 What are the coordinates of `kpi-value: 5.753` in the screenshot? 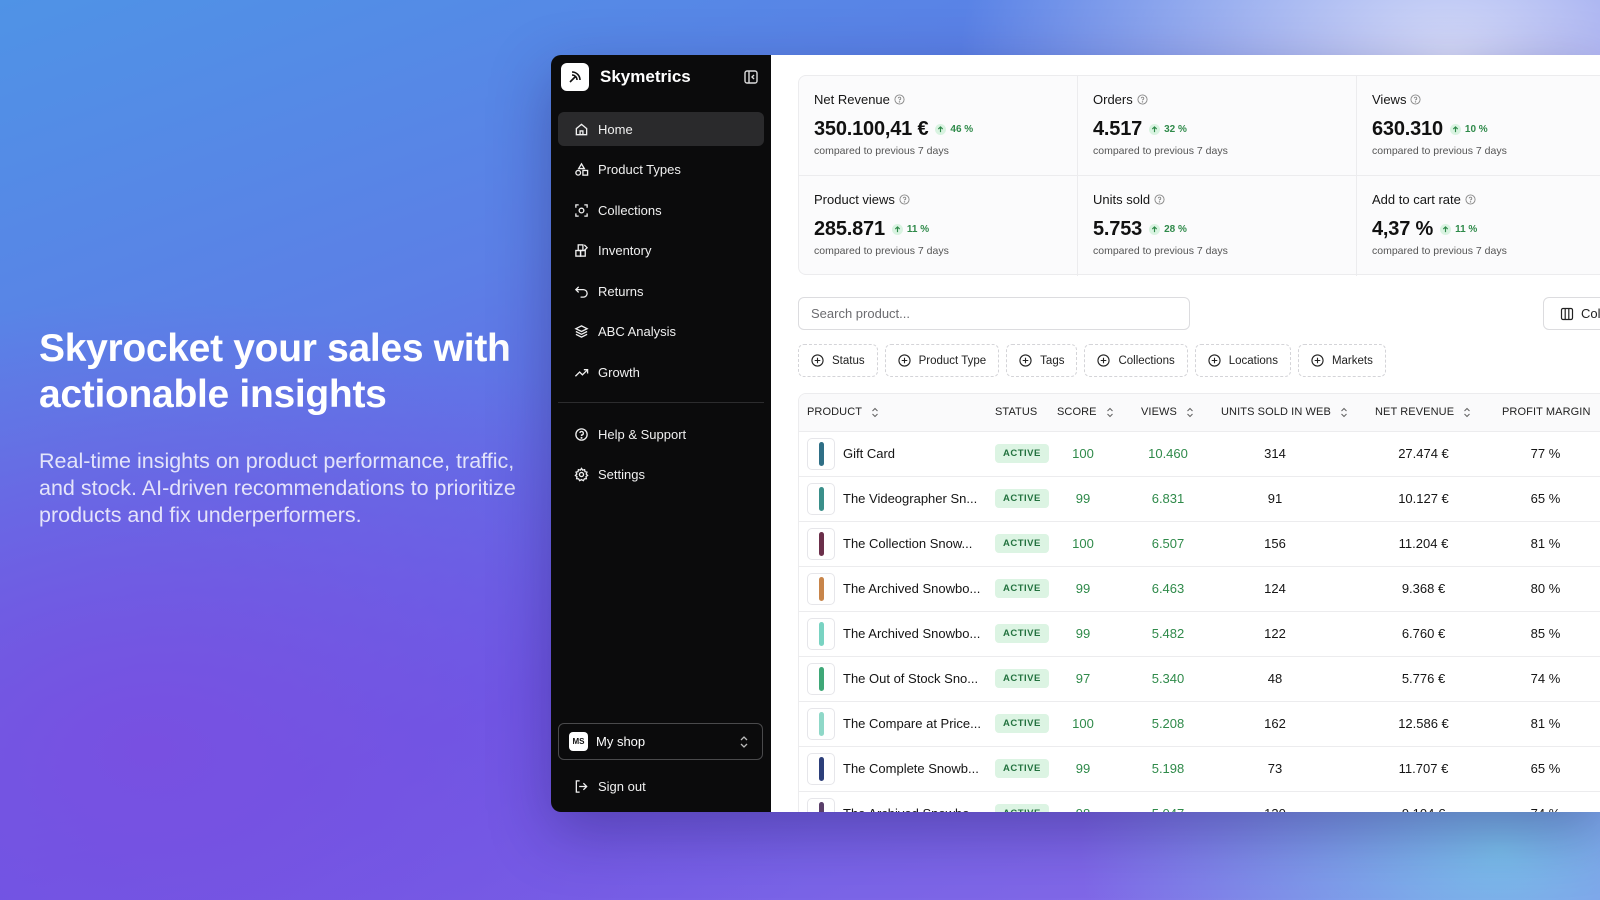 It's located at (1118, 229).